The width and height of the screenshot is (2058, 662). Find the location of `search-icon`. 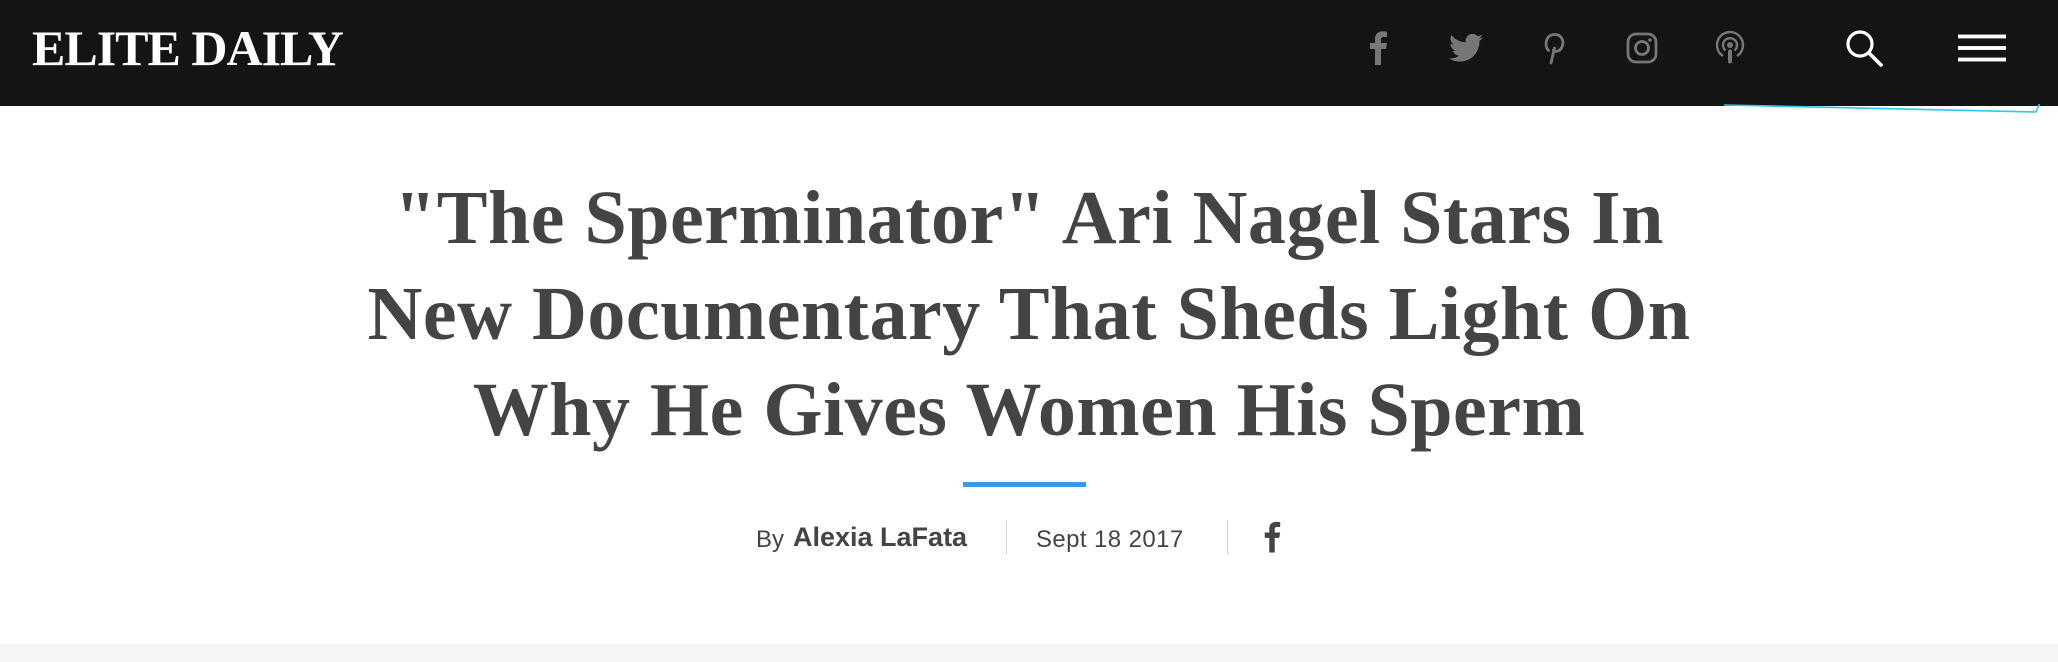

search-icon is located at coordinates (1864, 48).